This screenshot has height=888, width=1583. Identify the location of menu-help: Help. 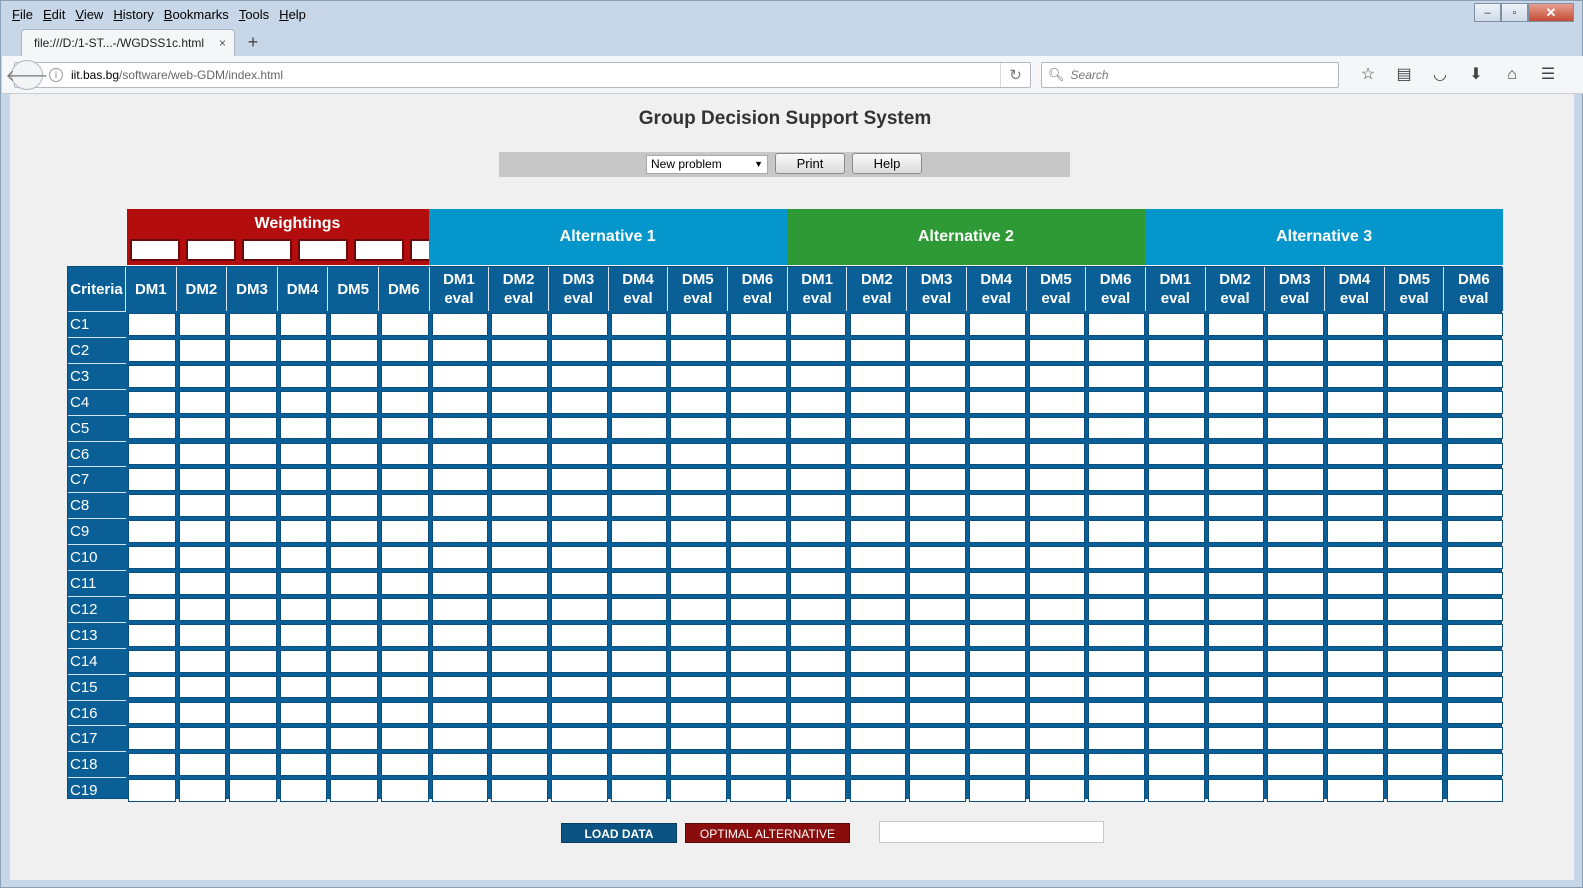
(292, 14).